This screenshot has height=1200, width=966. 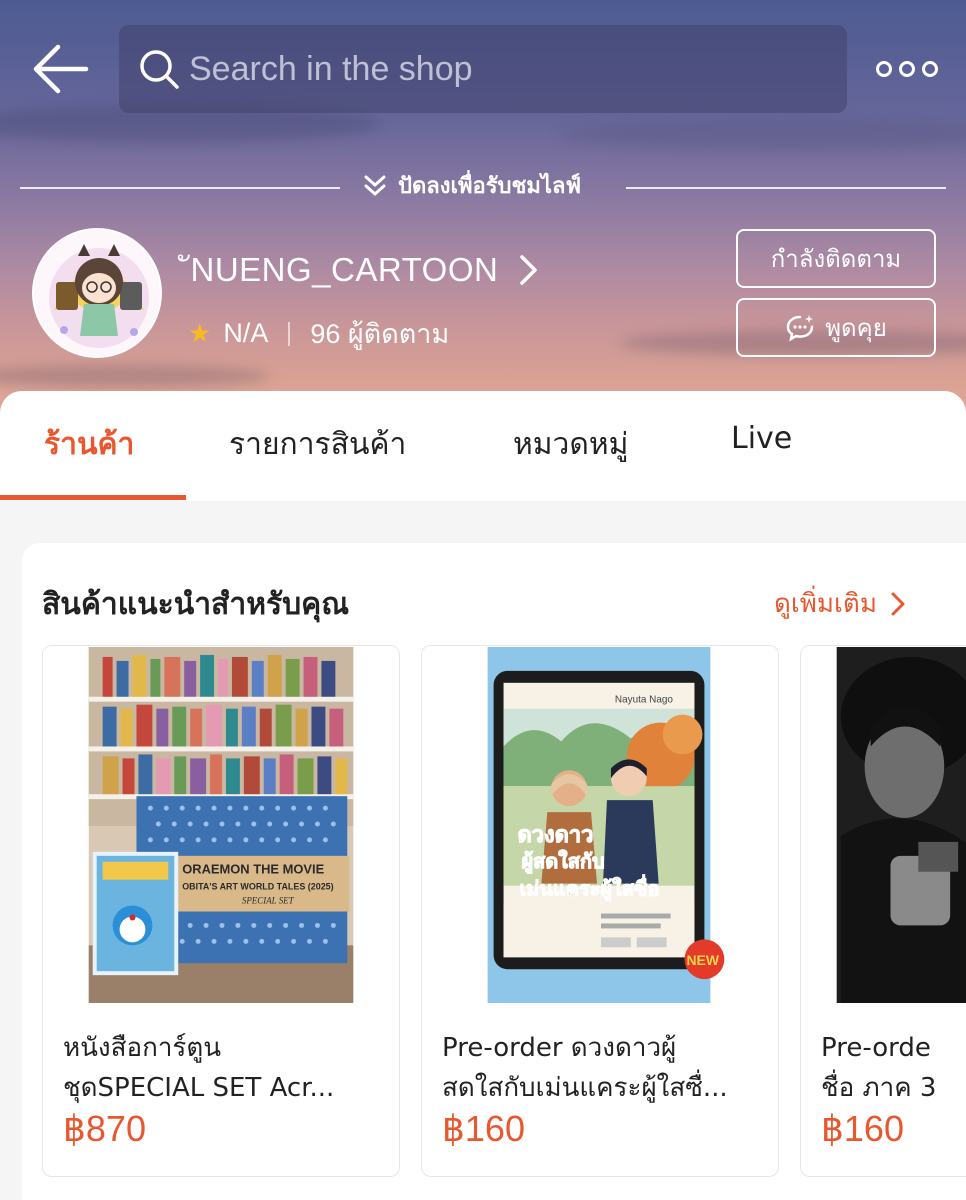 What do you see at coordinates (893, 1068) in the screenshot?
I see `product-title: Pre-orde ชื่อ ภาค 3` at bounding box center [893, 1068].